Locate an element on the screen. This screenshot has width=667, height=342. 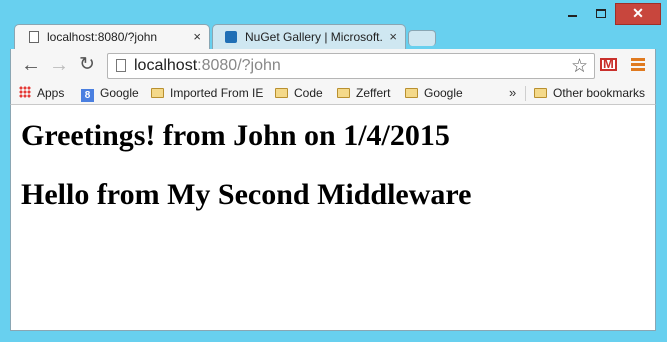
toolbar: ← → ↻ localhost:8080/?john ☆ is located at coordinates (333, 66).